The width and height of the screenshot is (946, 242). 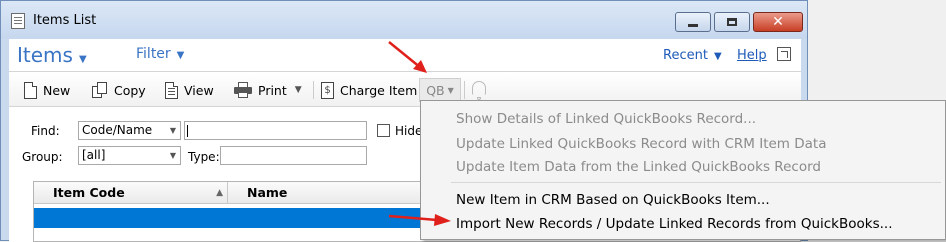 I want to click on maximize-icon, so click(x=732, y=22).